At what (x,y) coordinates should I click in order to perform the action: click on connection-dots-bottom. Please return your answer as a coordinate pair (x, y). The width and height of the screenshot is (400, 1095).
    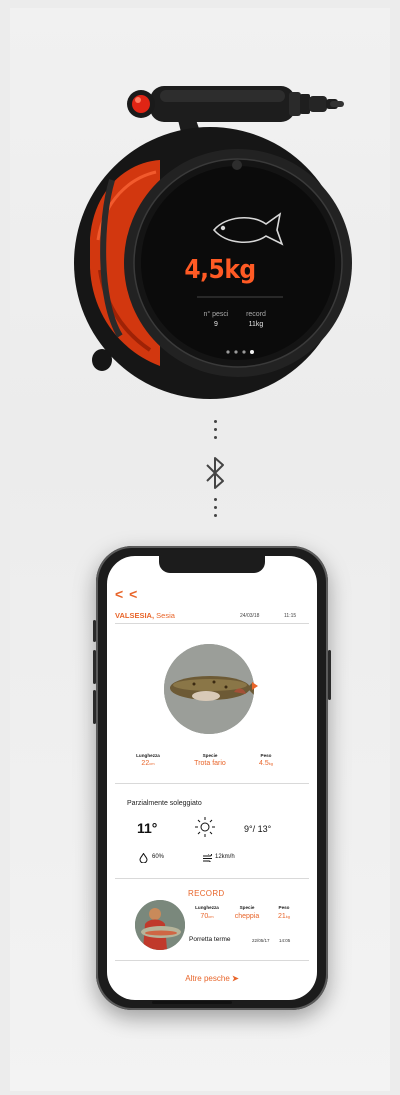
    Looking at the image, I should click on (216, 510).